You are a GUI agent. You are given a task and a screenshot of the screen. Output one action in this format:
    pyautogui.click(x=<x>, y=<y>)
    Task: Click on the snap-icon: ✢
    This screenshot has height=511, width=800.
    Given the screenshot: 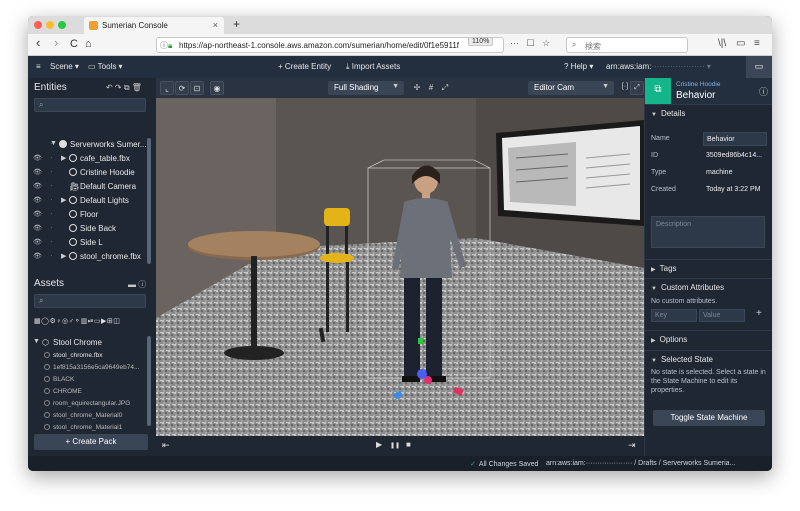 What is the action you would take?
    pyautogui.click(x=417, y=88)
    